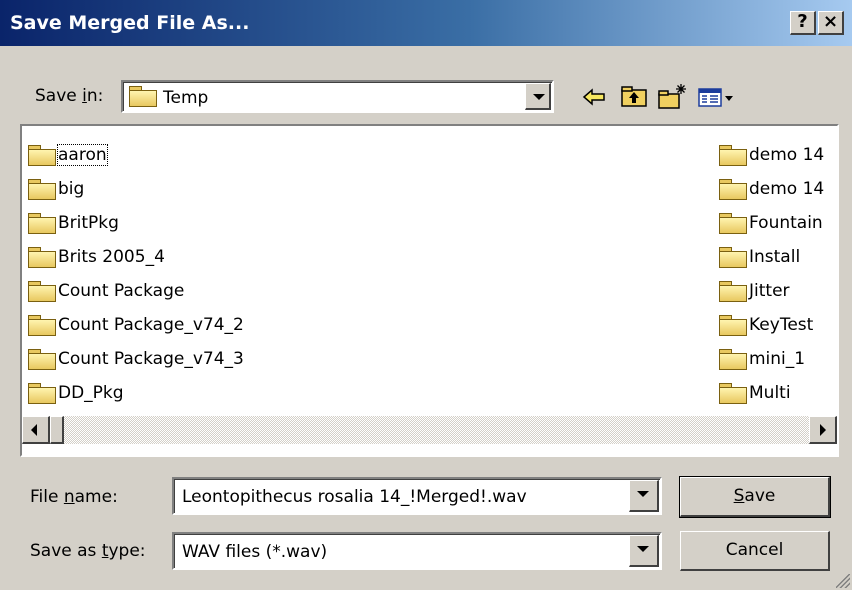 The width and height of the screenshot is (852, 590). I want to click on close-button: ×, so click(831, 23).